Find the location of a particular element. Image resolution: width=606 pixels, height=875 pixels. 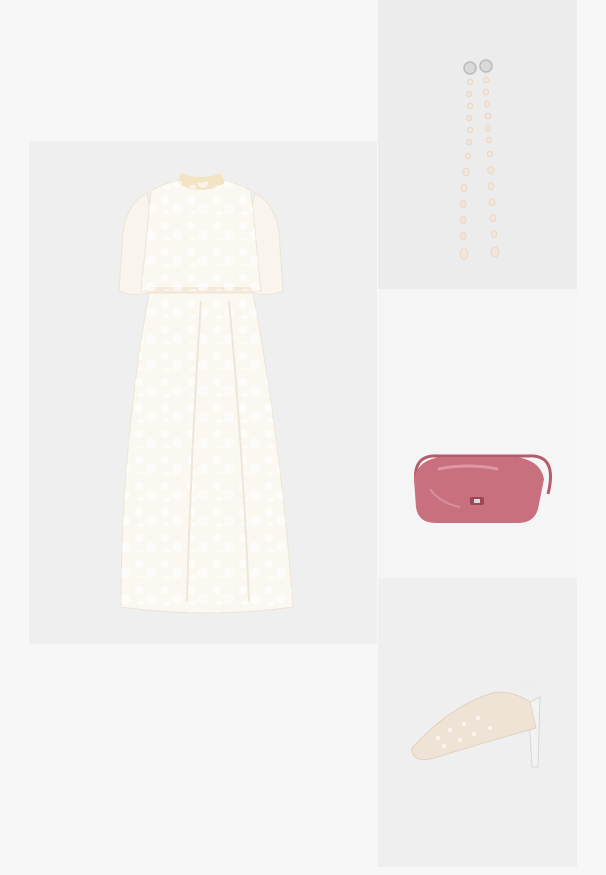

product-tile-bag is located at coordinates (477, 433).